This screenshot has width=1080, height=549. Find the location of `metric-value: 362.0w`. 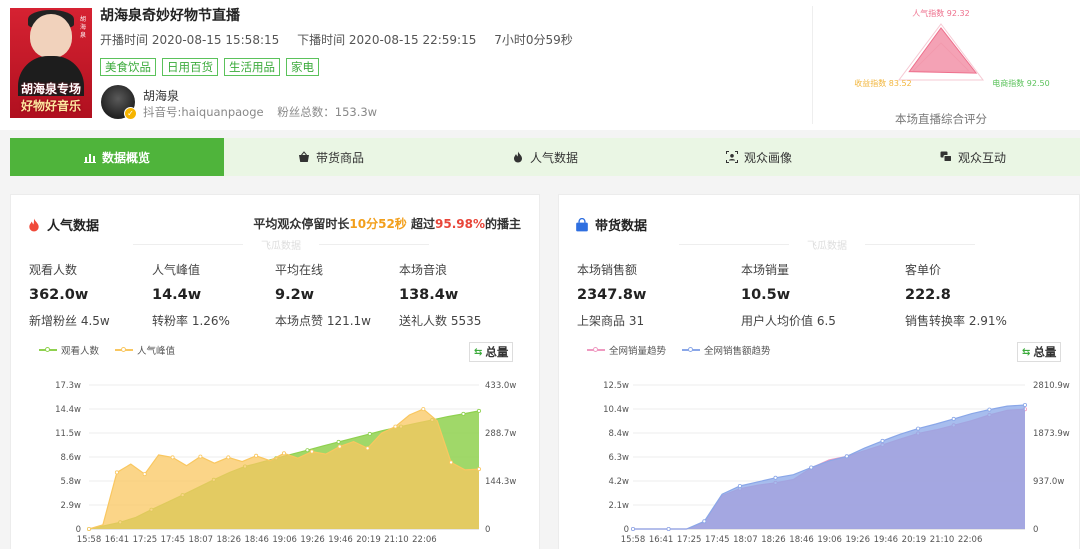

metric-value: 362.0w is located at coordinates (59, 295).